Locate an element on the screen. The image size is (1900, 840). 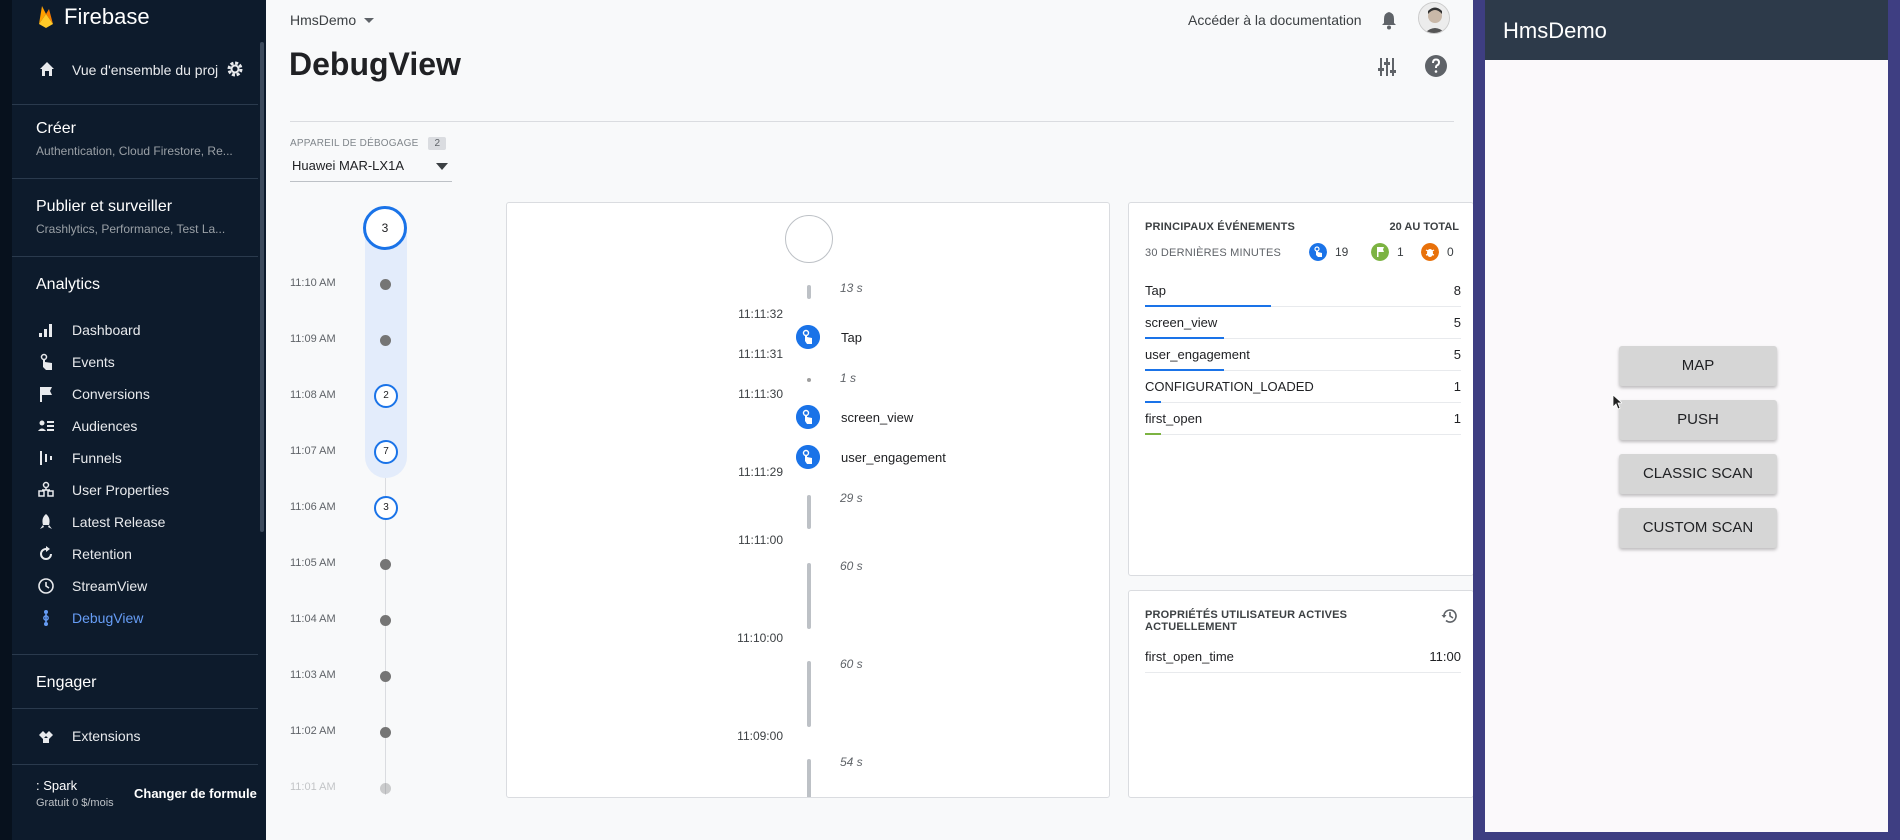
top-event-row: CONFIGURATION_LOADED 1 is located at coordinates (1303, 387).